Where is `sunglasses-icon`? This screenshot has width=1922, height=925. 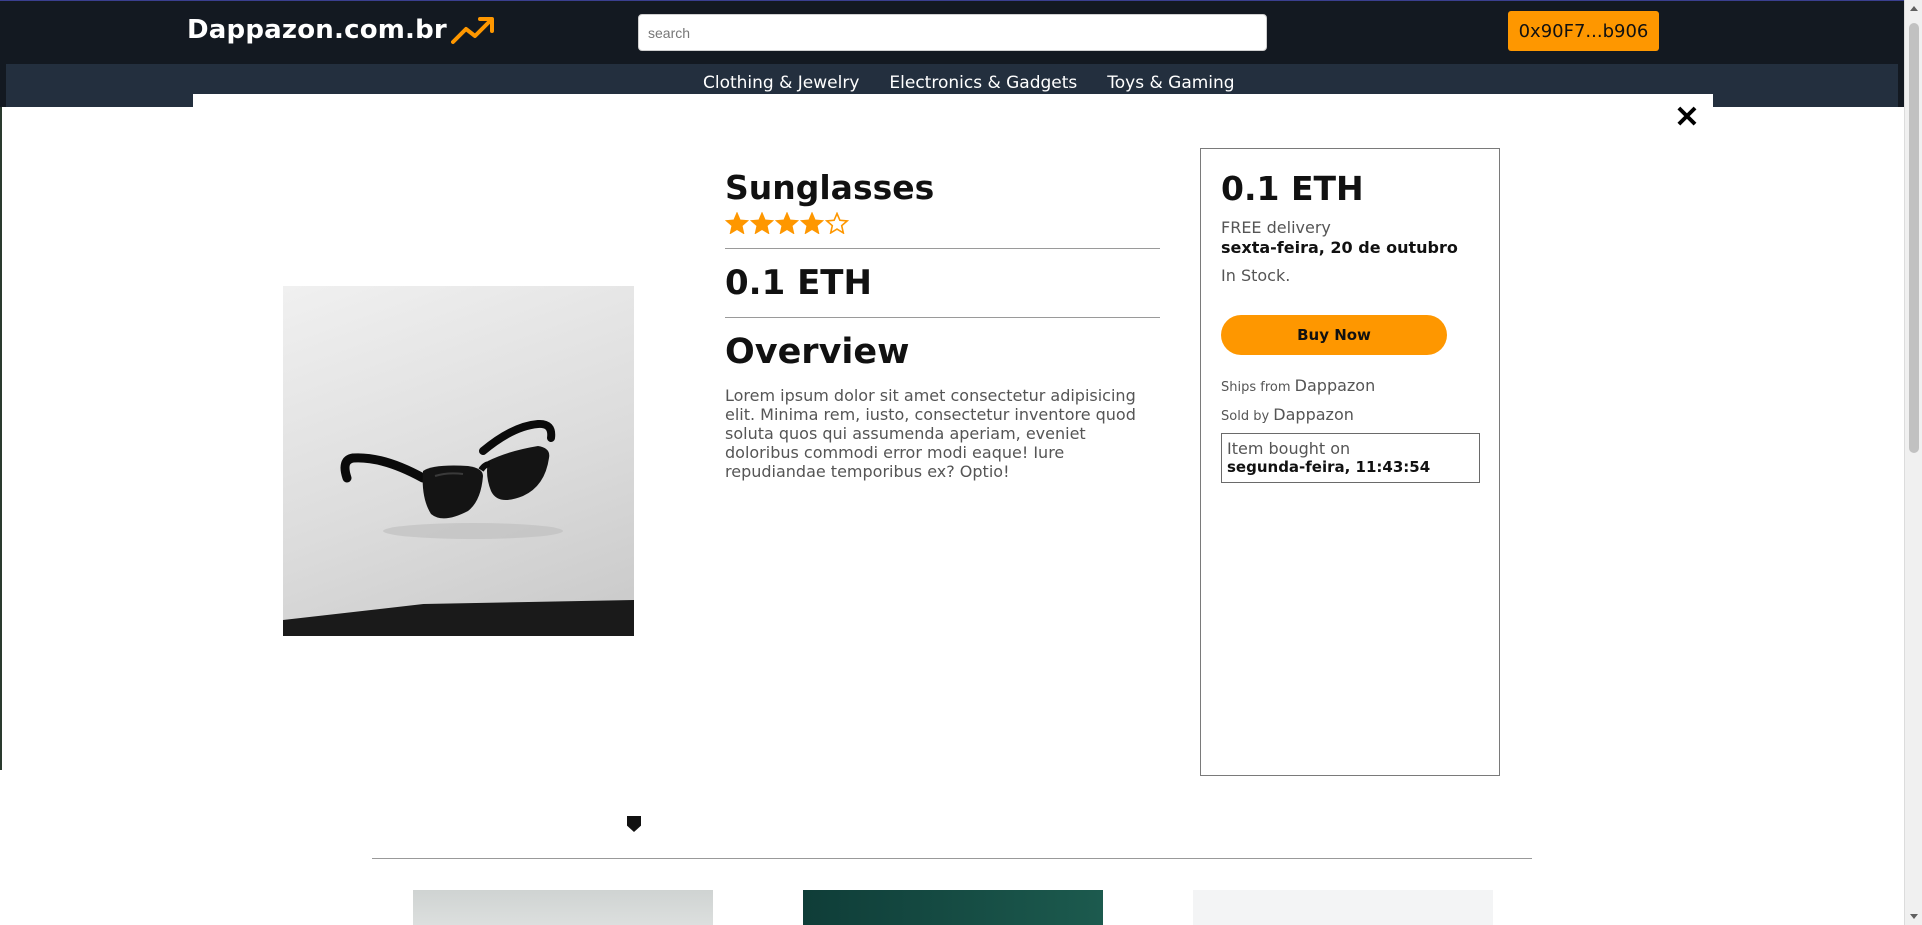 sunglasses-icon is located at coordinates (451, 479).